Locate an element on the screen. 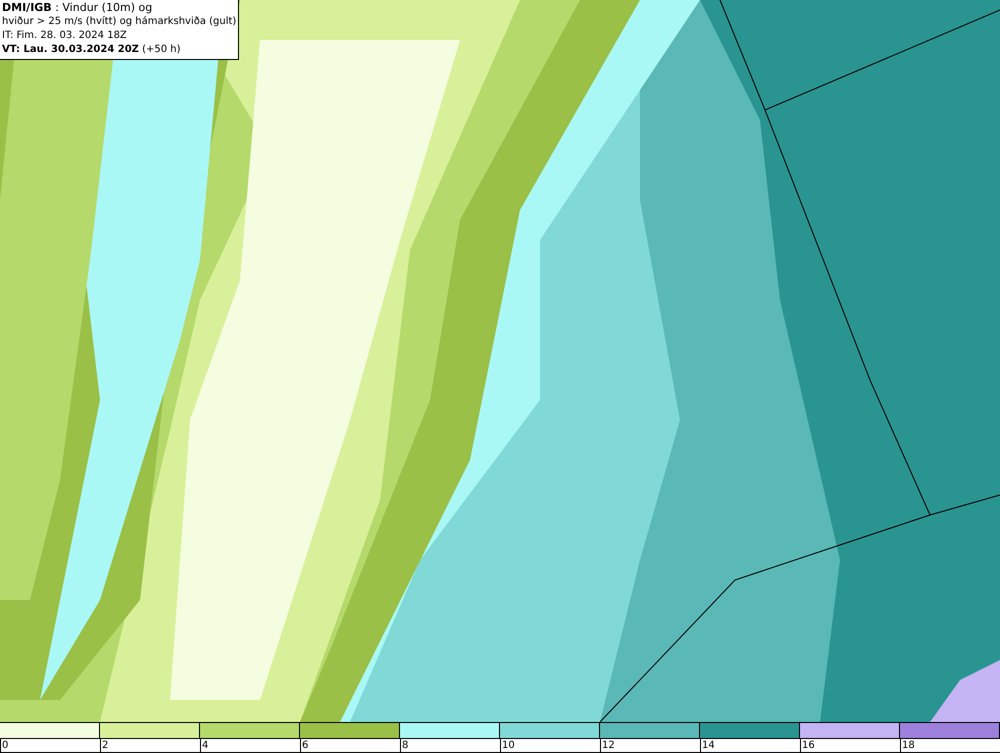 The image size is (1000, 753). legend-label: 0 is located at coordinates (5, 745).